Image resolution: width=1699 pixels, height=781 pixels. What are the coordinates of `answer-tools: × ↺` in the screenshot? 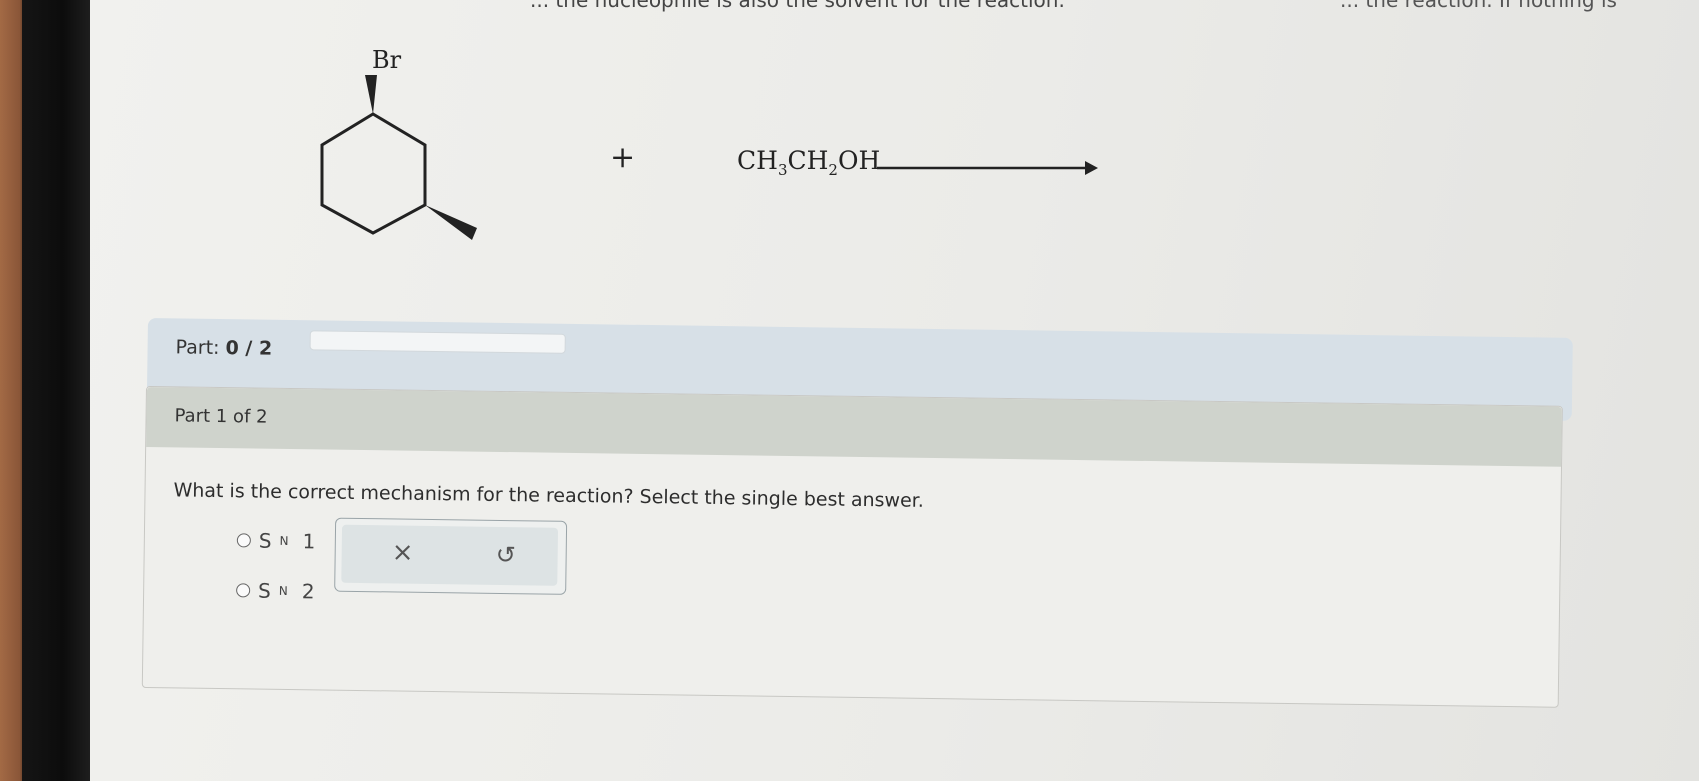 It's located at (451, 556).